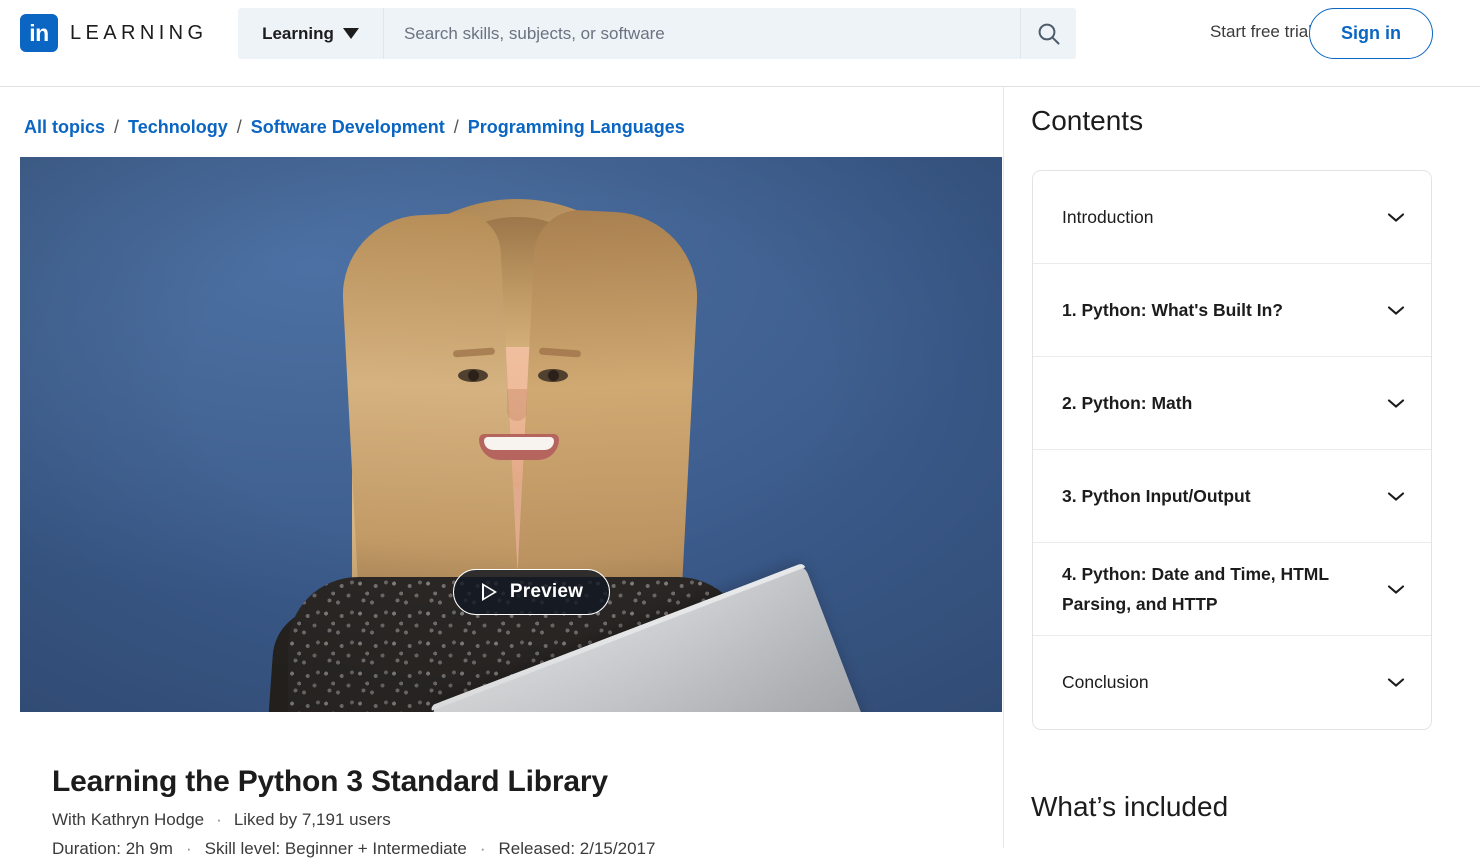 This screenshot has width=1480, height=859. I want to click on toc-item-3-python-input-output: 3. Python Input/Output, so click(1232, 496).